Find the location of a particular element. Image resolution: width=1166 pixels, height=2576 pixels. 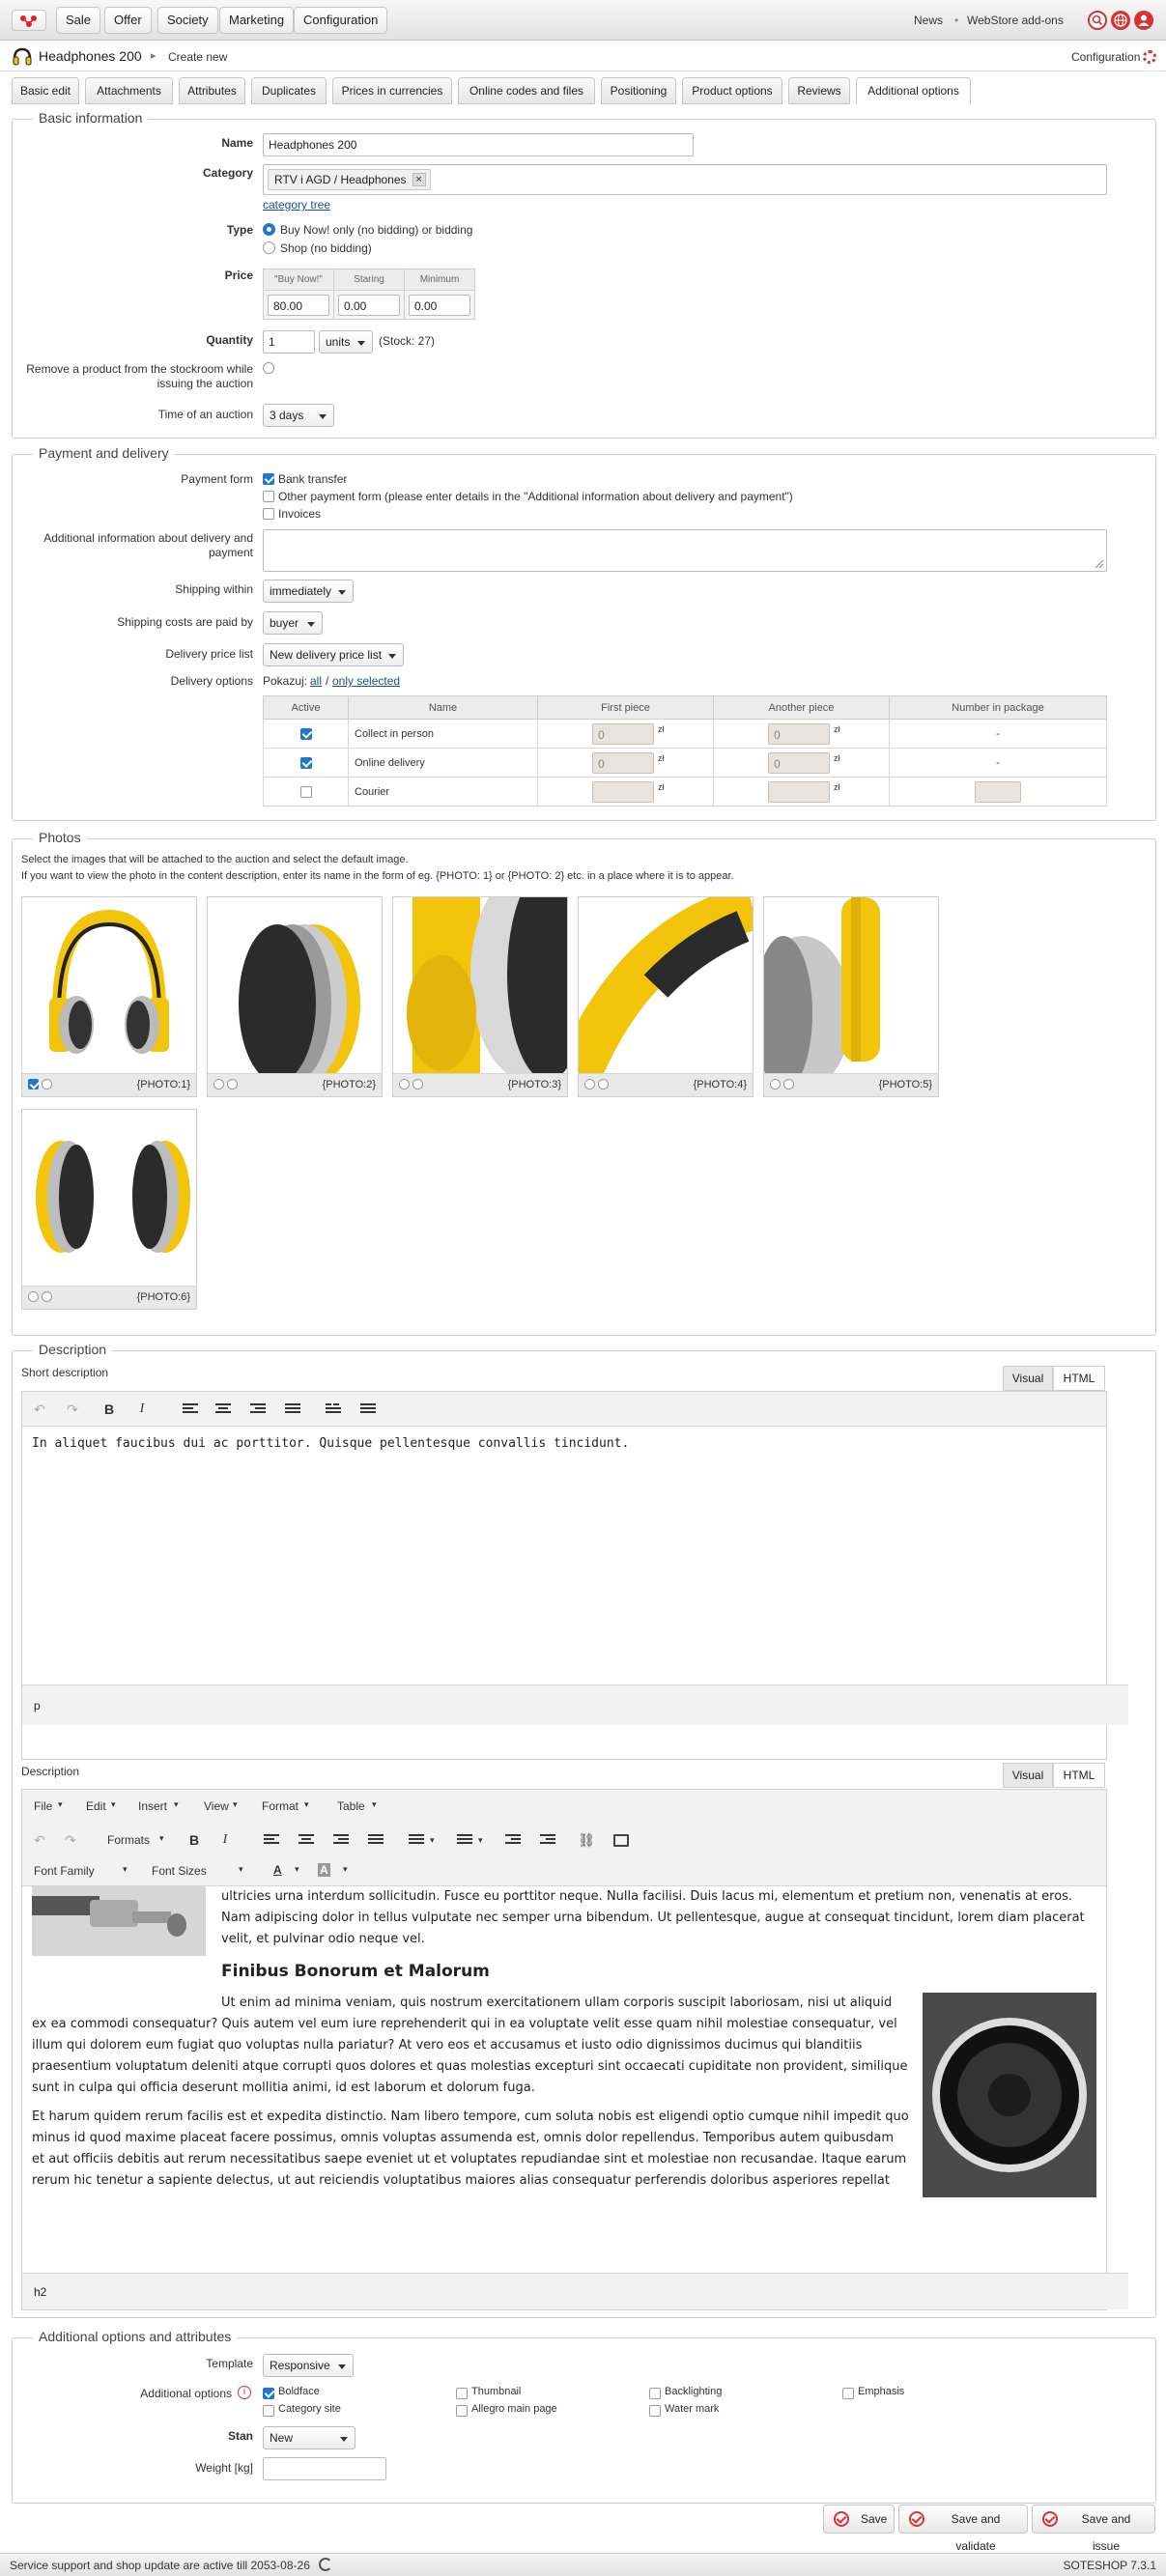

news-link: News is located at coordinates (928, 20).